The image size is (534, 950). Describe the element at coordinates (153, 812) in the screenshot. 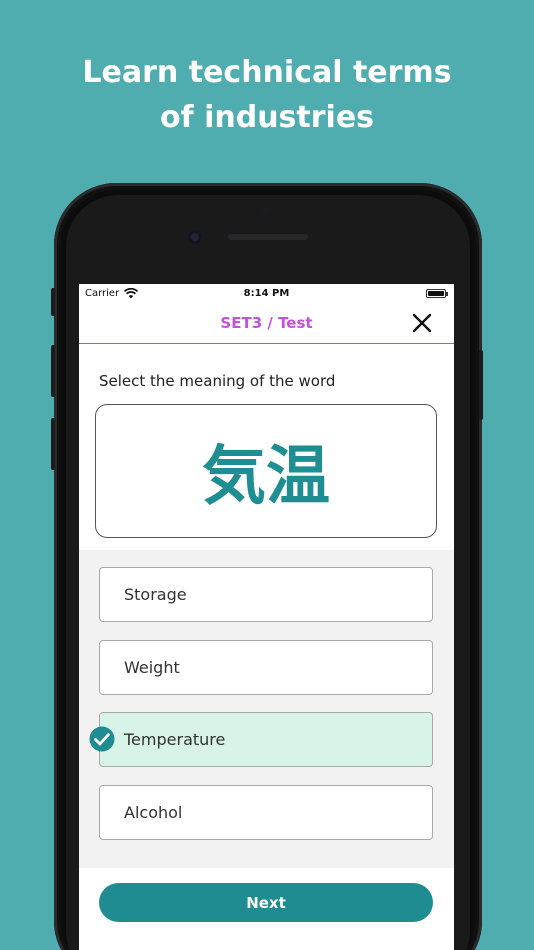

I see `option-label: Alcohol` at that location.